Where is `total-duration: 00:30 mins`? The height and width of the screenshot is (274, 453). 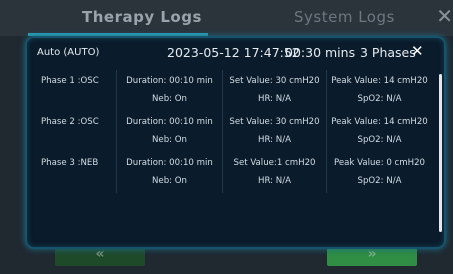 total-duration: 00:30 mins is located at coordinates (320, 52).